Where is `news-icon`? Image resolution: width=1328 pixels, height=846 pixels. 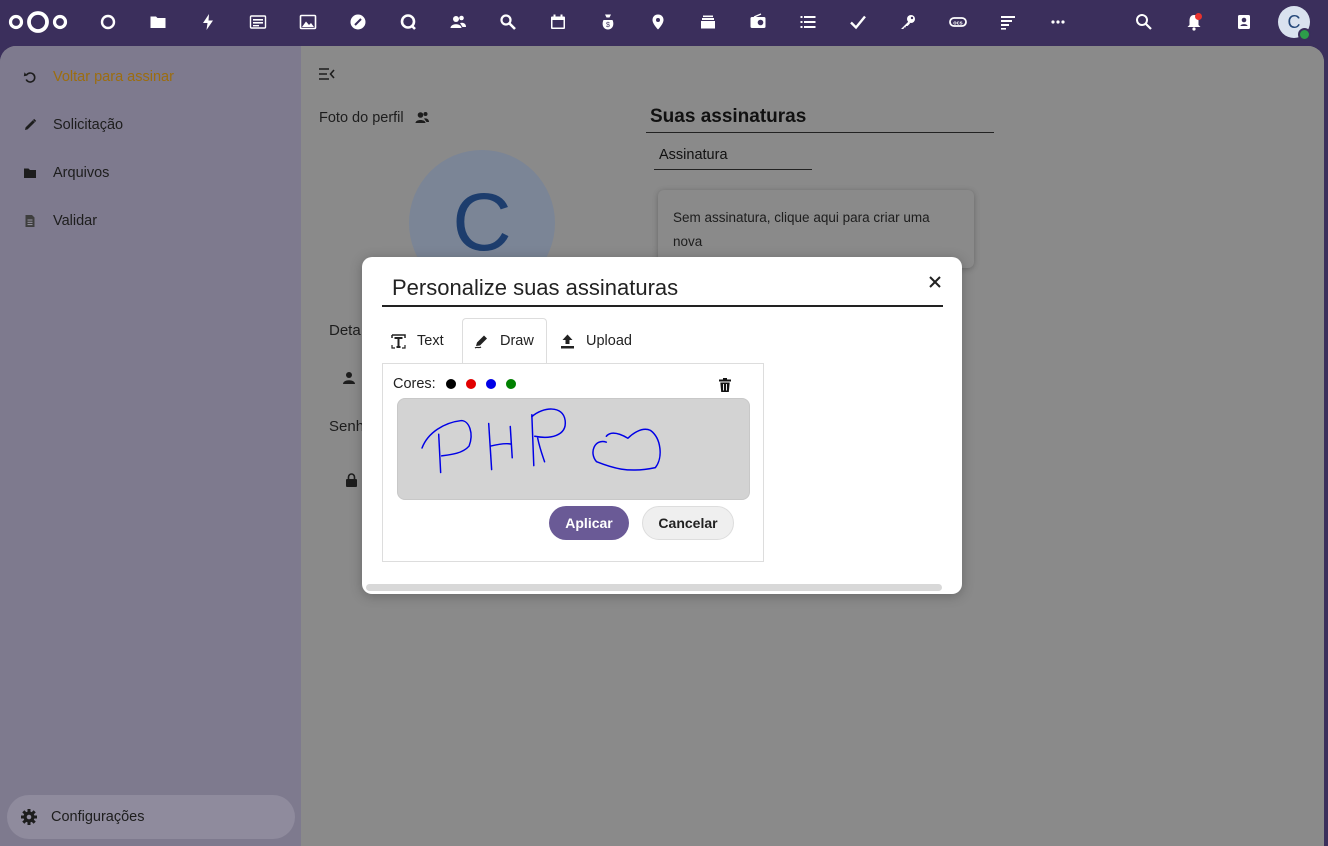
news-icon is located at coordinates (758, 22).